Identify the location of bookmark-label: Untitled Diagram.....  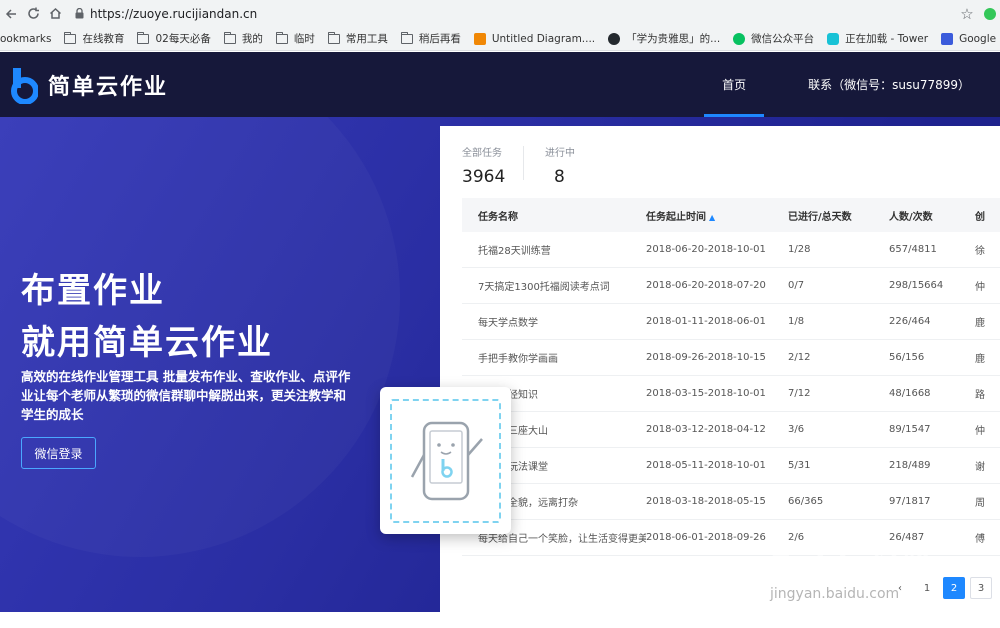
(543, 38).